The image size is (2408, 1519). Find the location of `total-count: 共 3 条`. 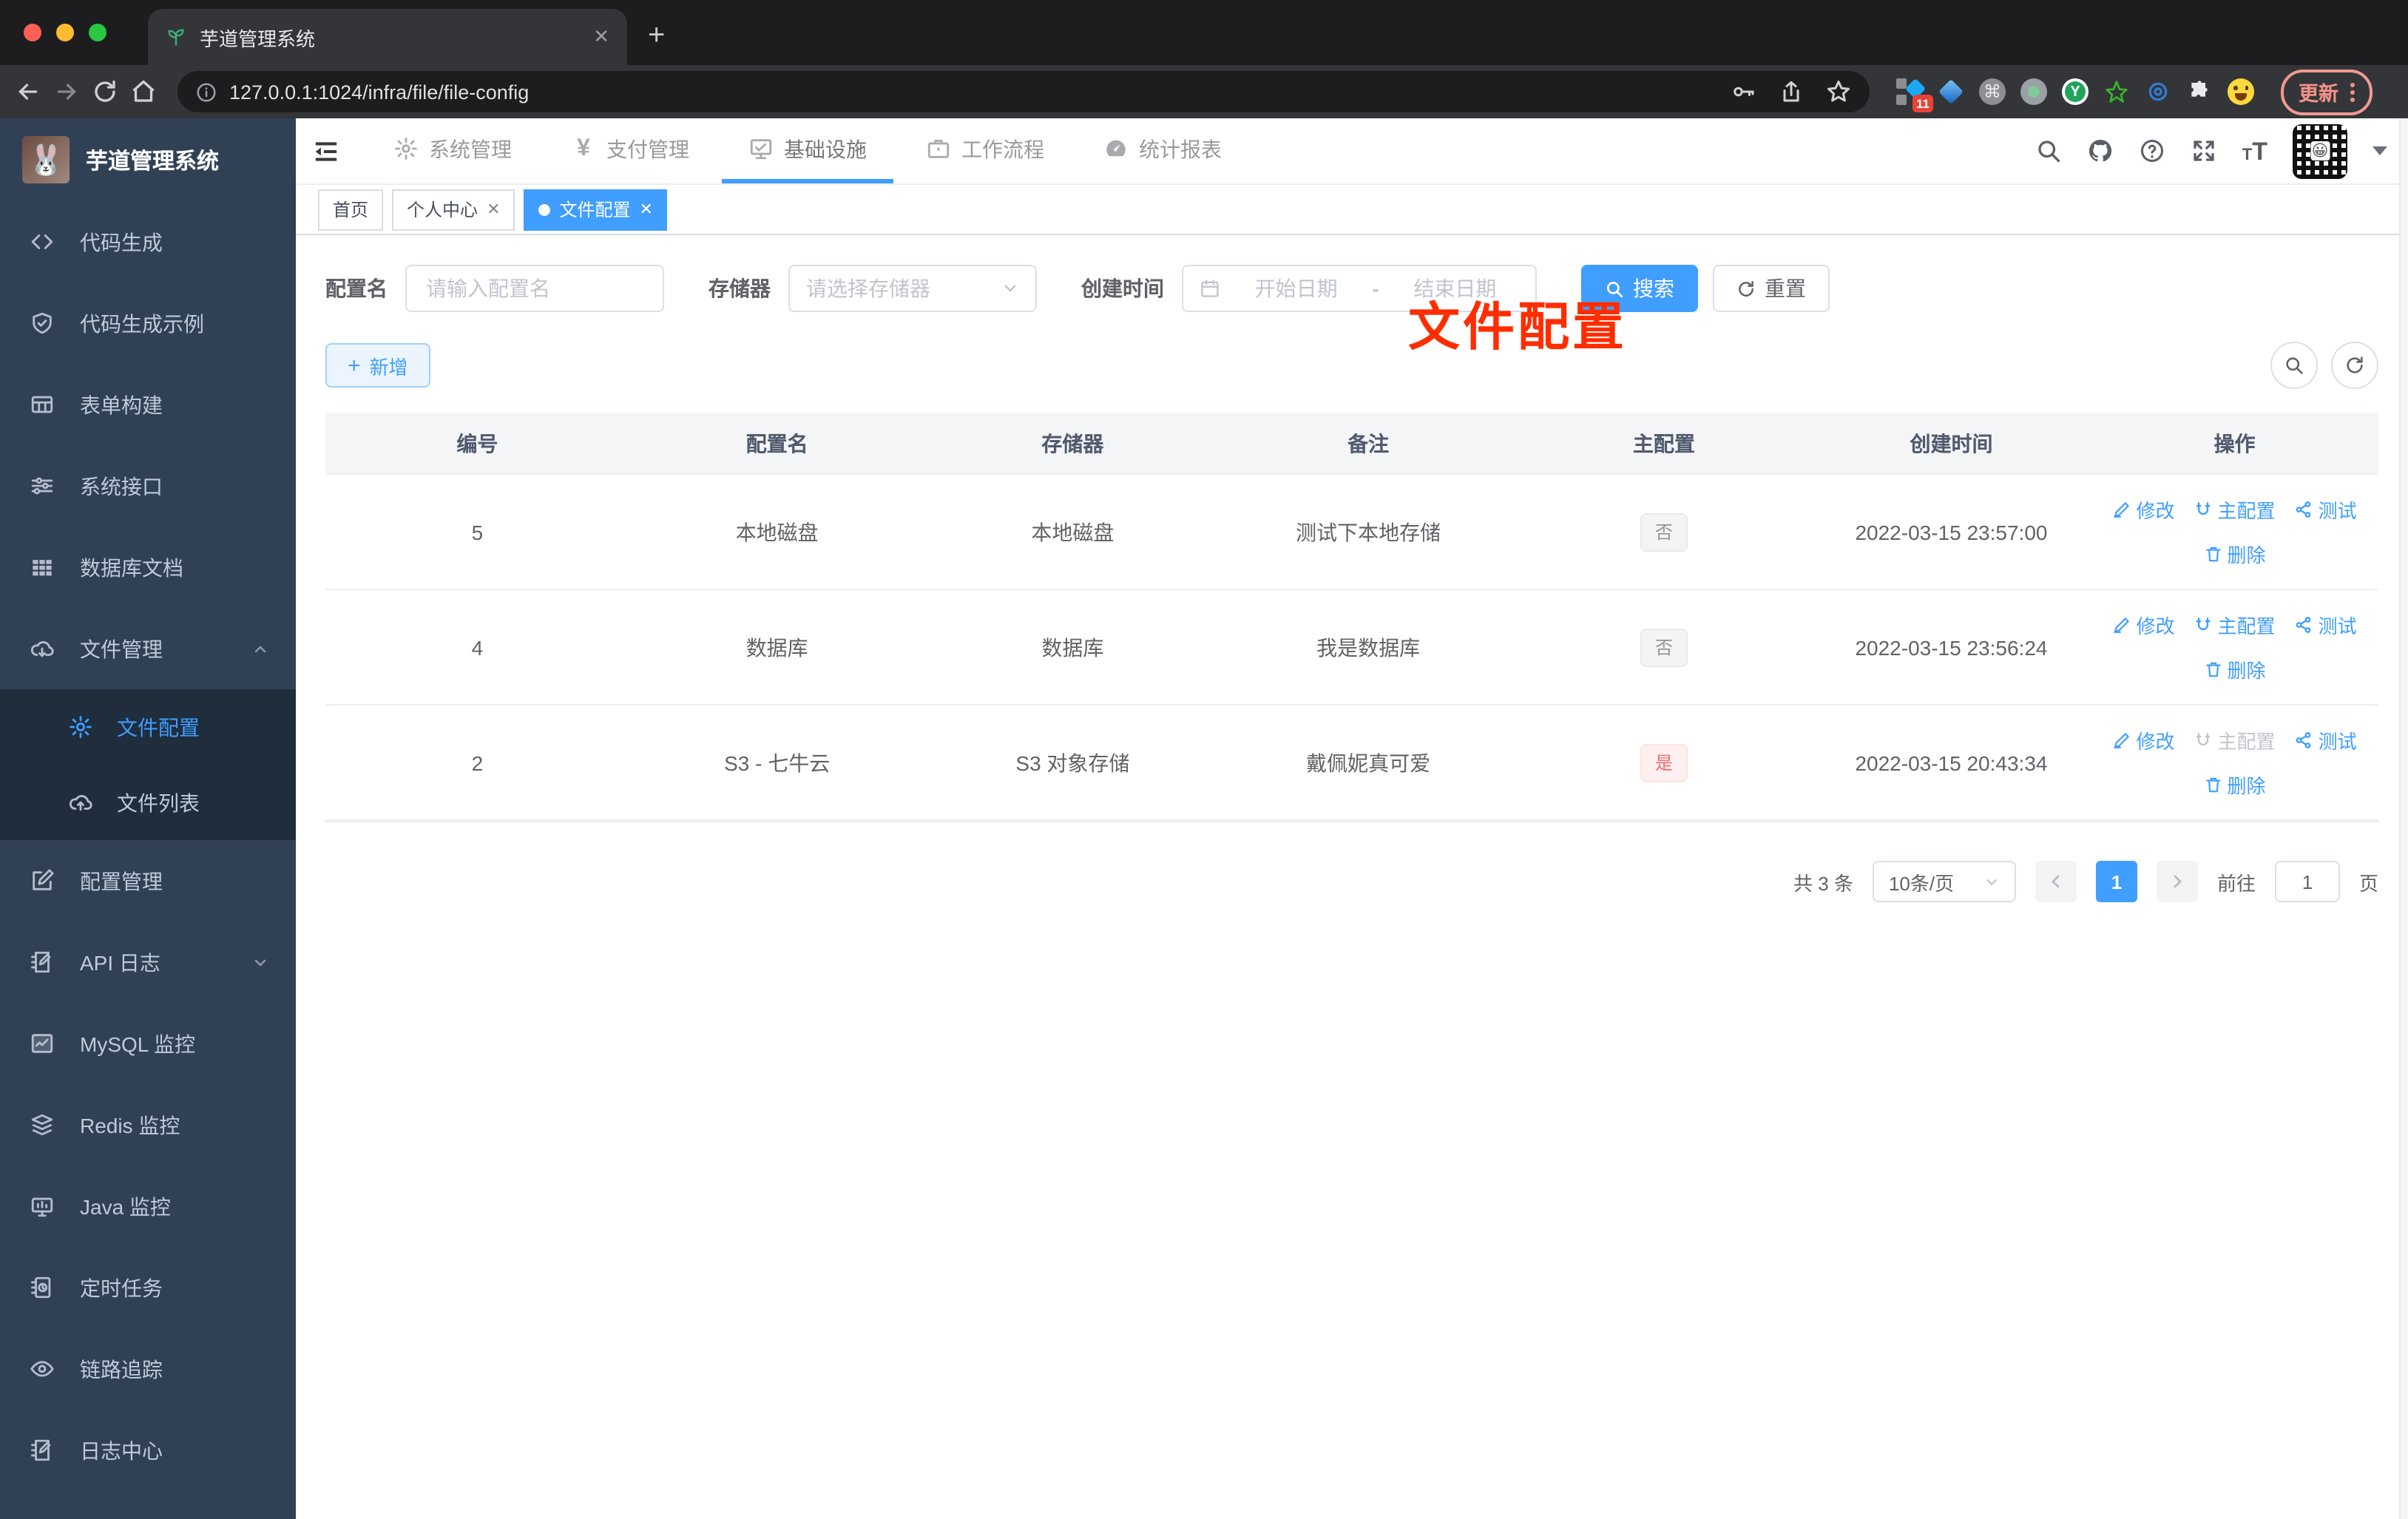

total-count: 共 3 条 is located at coordinates (1823, 883).